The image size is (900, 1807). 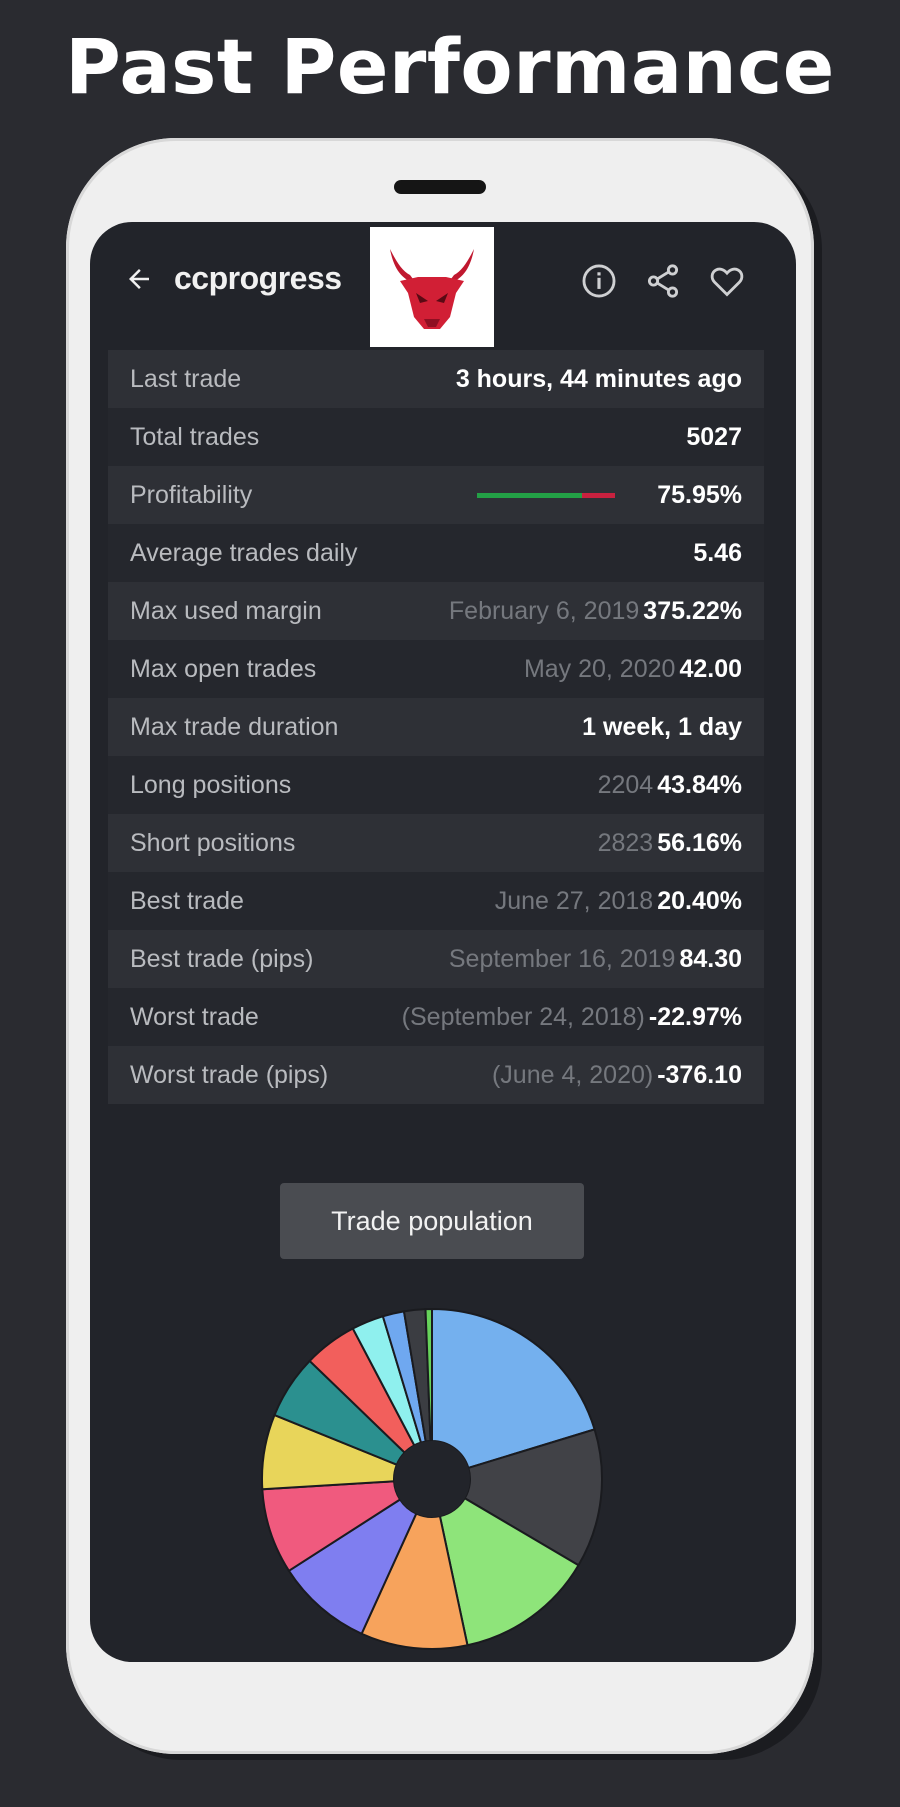 What do you see at coordinates (258, 278) in the screenshot?
I see `page-title: ccprogress` at bounding box center [258, 278].